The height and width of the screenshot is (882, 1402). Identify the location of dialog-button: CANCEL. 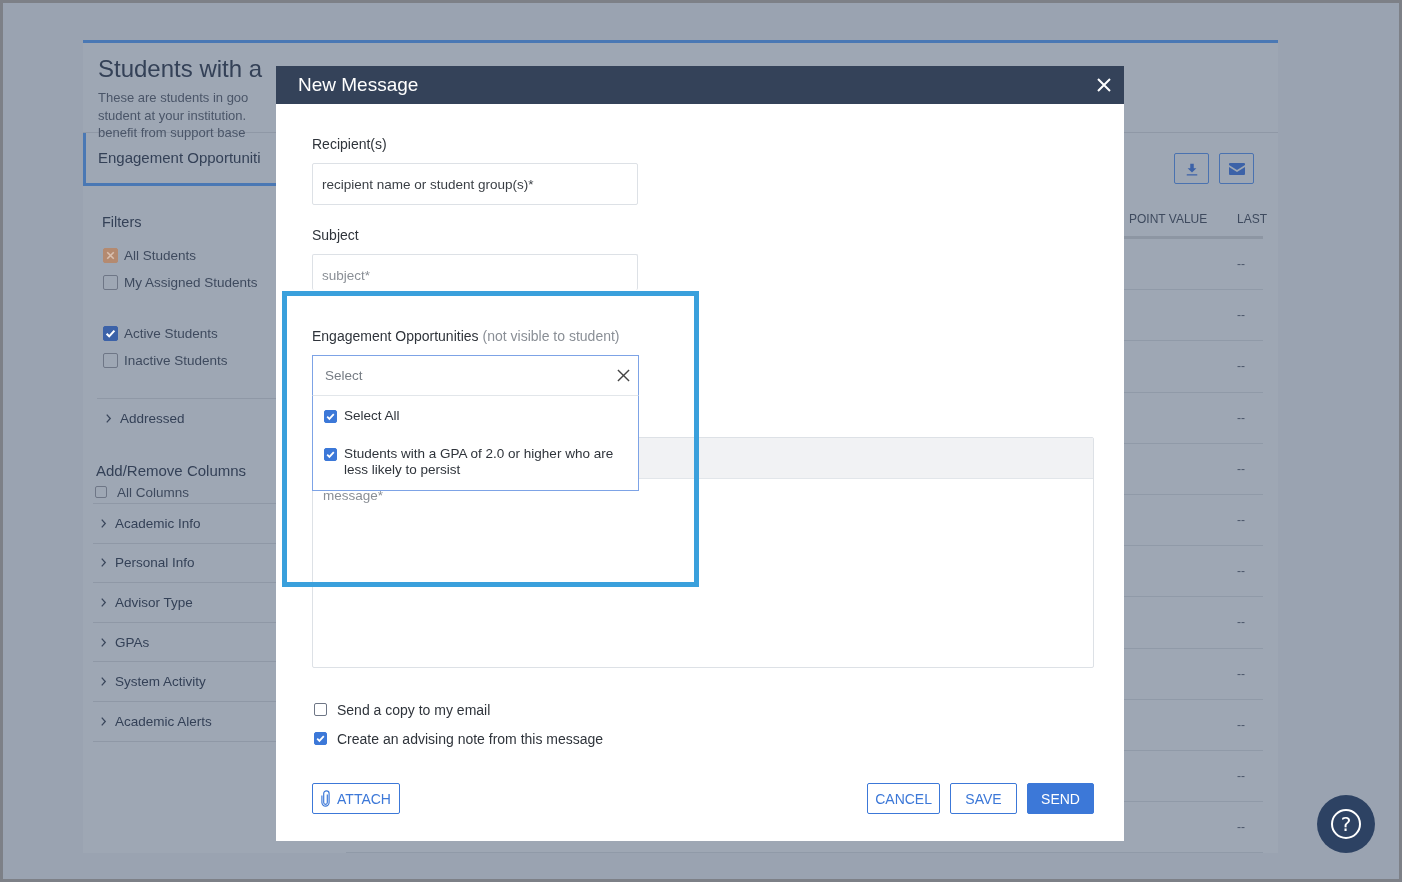
(903, 798).